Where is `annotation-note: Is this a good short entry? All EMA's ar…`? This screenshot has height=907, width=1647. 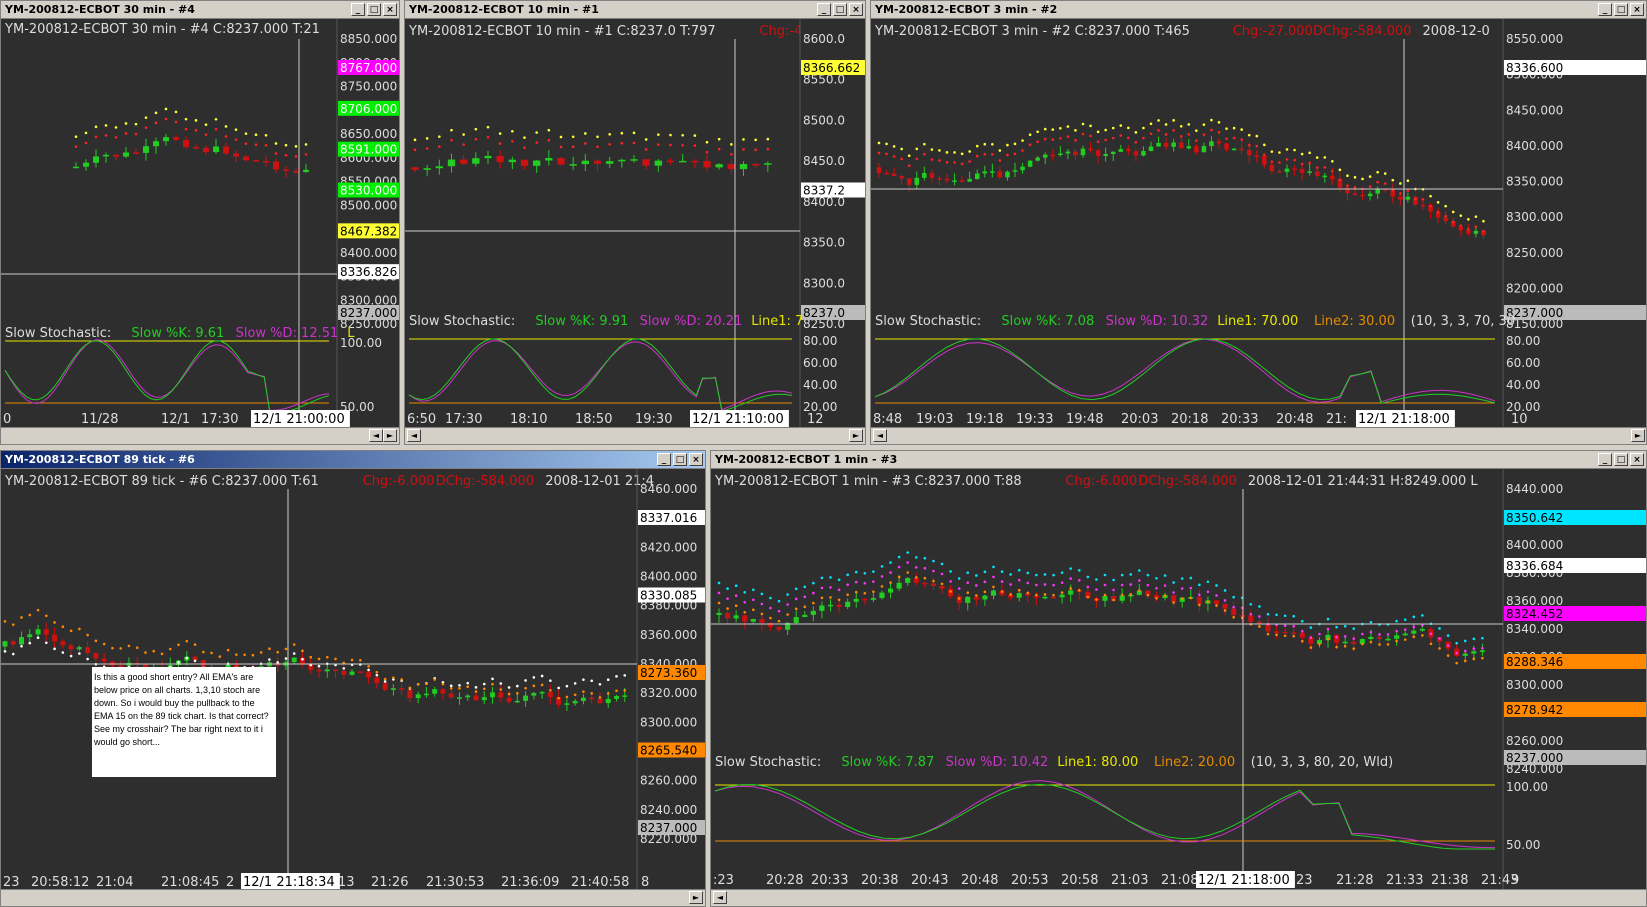 annotation-note: Is this a good short entry? All EMA's ar… is located at coordinates (184, 722).